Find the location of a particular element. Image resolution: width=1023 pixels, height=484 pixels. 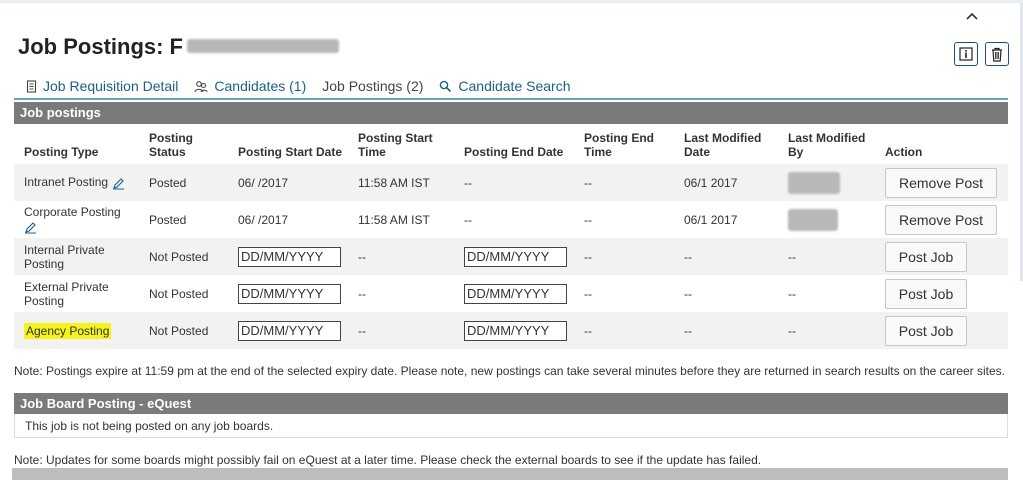

tab-label: Job Postings (2) is located at coordinates (373, 86).